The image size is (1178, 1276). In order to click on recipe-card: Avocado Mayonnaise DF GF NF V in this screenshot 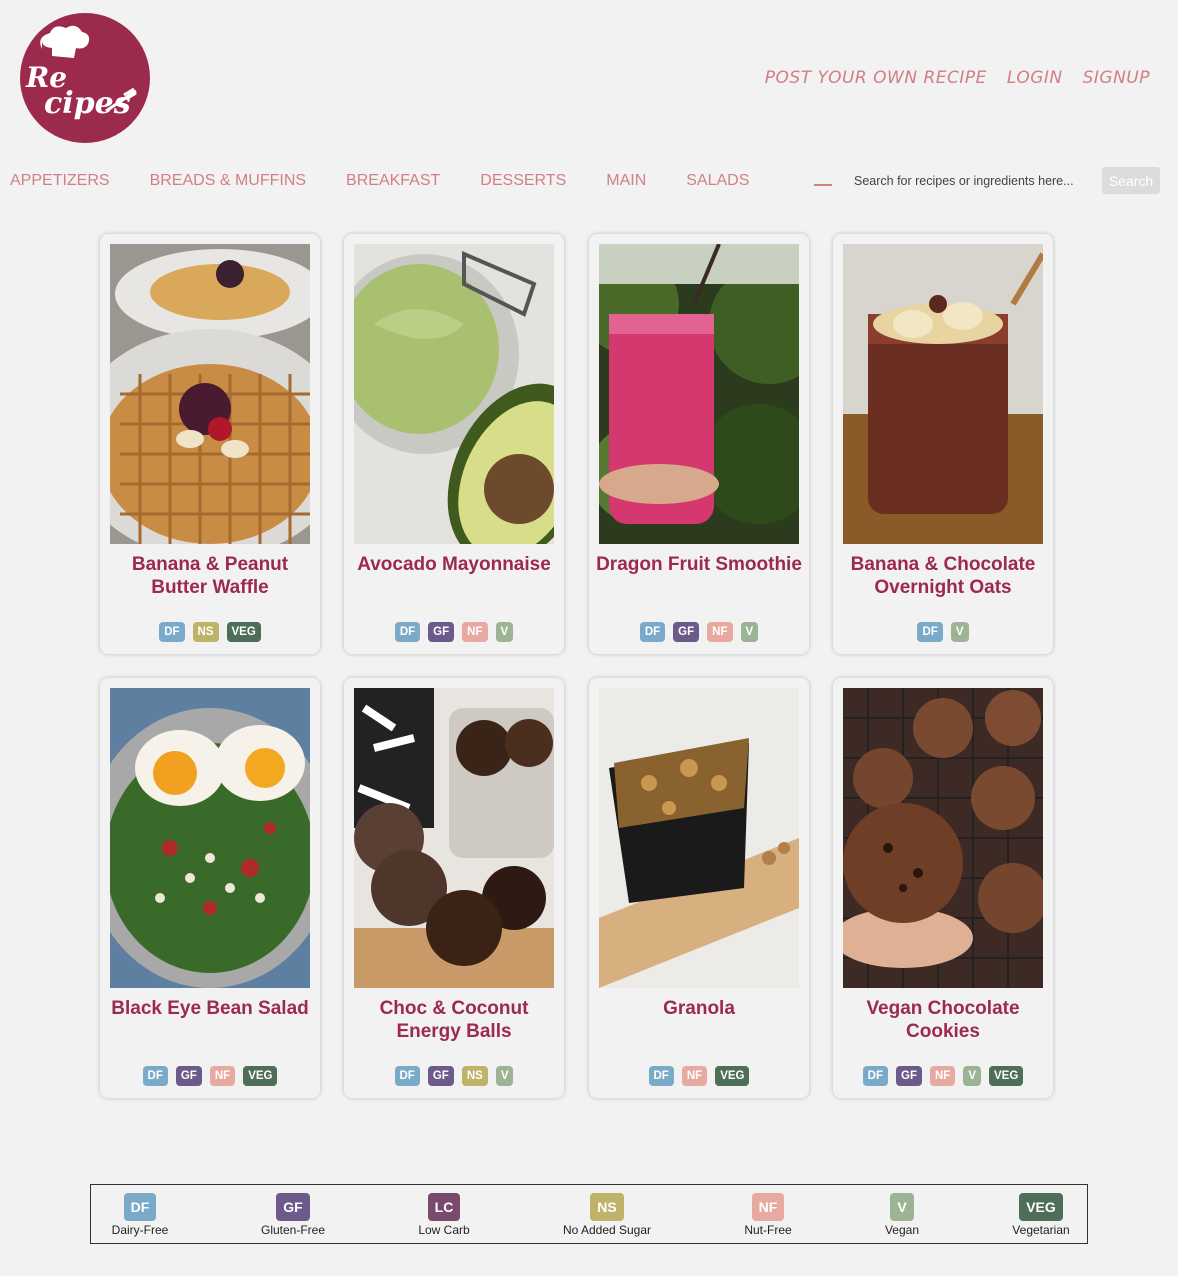, I will do `click(454, 444)`.